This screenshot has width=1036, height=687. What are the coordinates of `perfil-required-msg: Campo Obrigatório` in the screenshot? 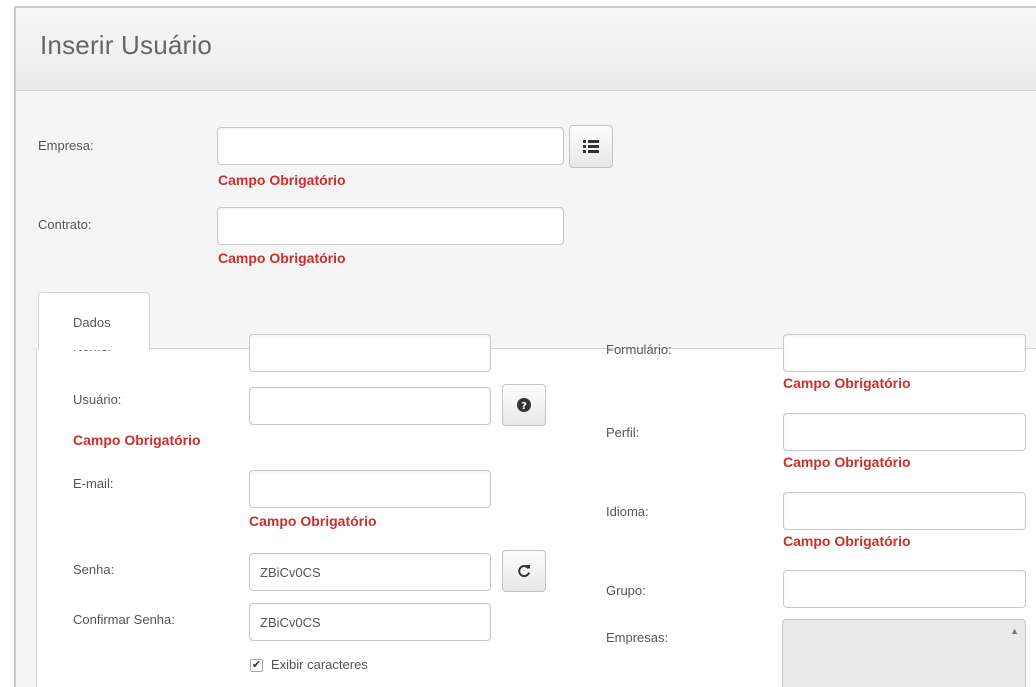 It's located at (847, 462).